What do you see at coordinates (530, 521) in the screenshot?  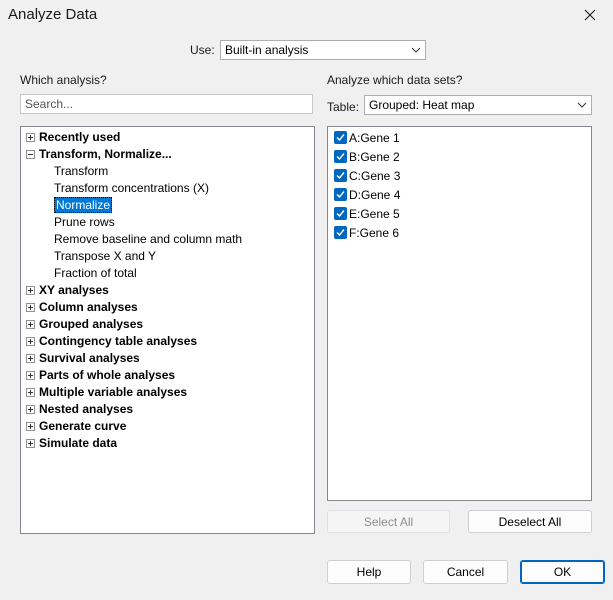 I see `deselect-all-button: Deselect All` at bounding box center [530, 521].